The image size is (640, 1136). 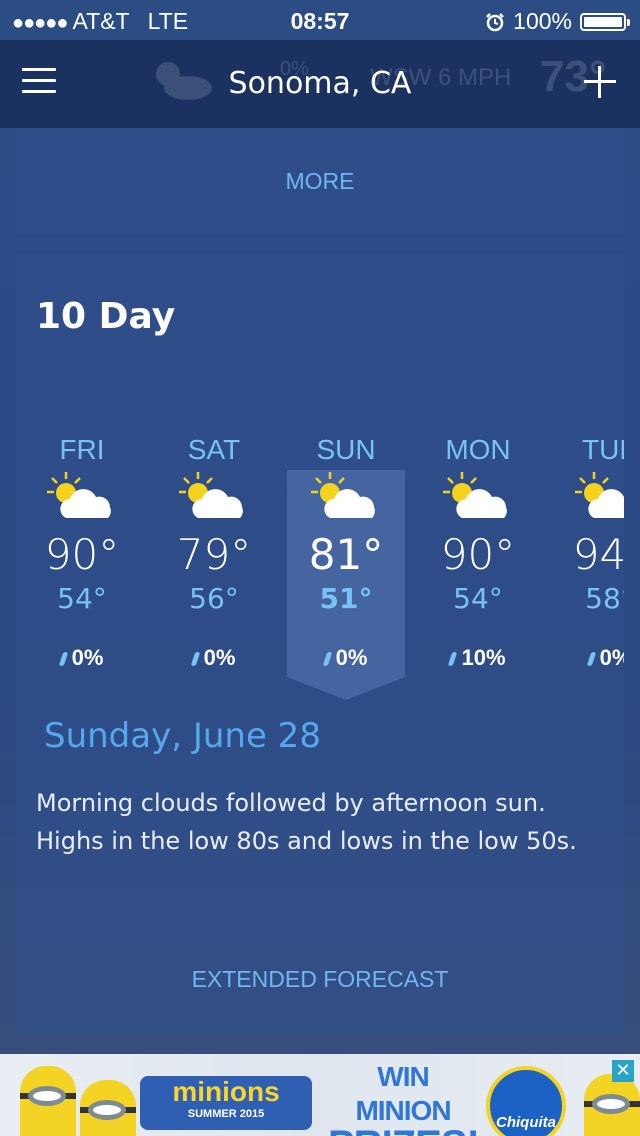 I want to click on day-column-selected: SUN 81° 51° 0%, so click(x=346, y=574).